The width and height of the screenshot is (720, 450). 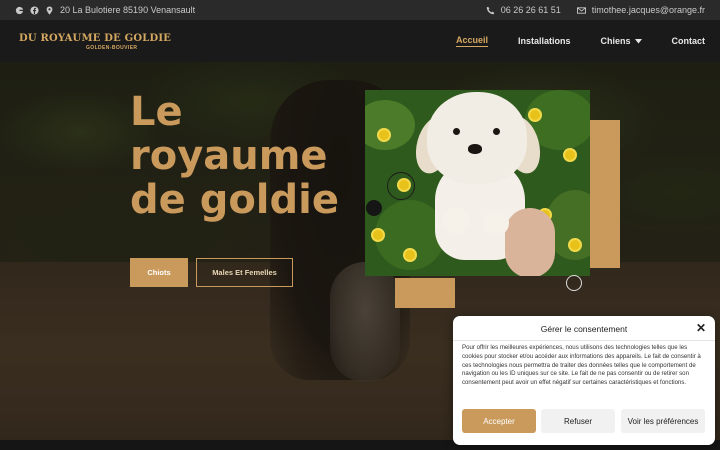 I want to click on chiots-button: Chiots, so click(x=159, y=272).